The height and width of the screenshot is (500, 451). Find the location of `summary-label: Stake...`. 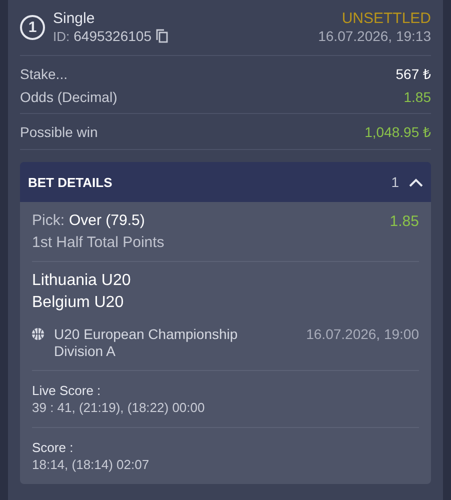

summary-label: Stake... is located at coordinates (44, 74).